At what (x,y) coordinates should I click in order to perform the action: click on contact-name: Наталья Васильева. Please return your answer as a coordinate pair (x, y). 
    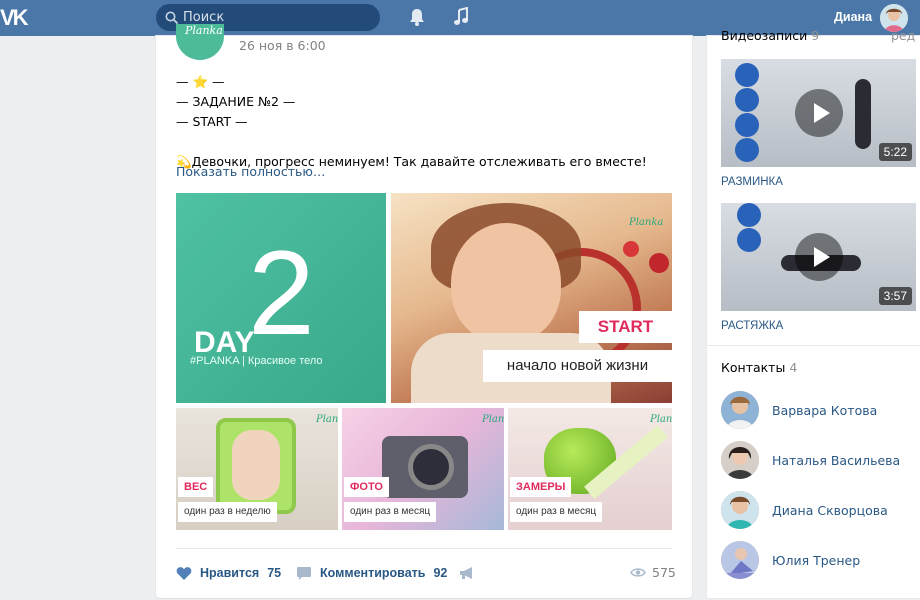
    Looking at the image, I should click on (836, 460).